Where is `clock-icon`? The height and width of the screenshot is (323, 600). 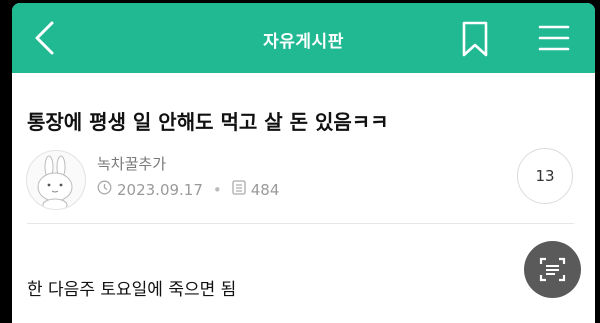
clock-icon is located at coordinates (104, 189).